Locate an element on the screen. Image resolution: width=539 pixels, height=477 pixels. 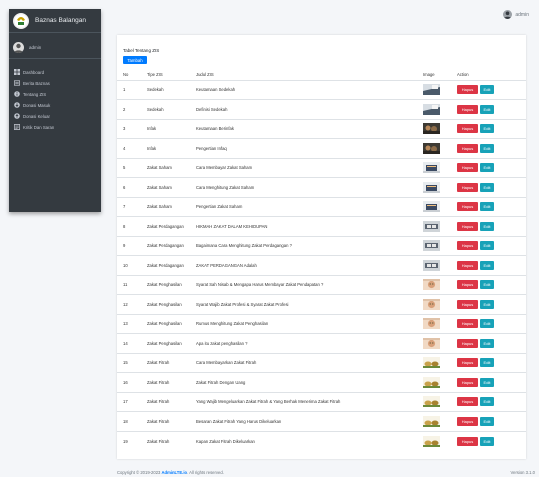
sidebar-item-label: Tentang ZIS is located at coordinates (35, 94).